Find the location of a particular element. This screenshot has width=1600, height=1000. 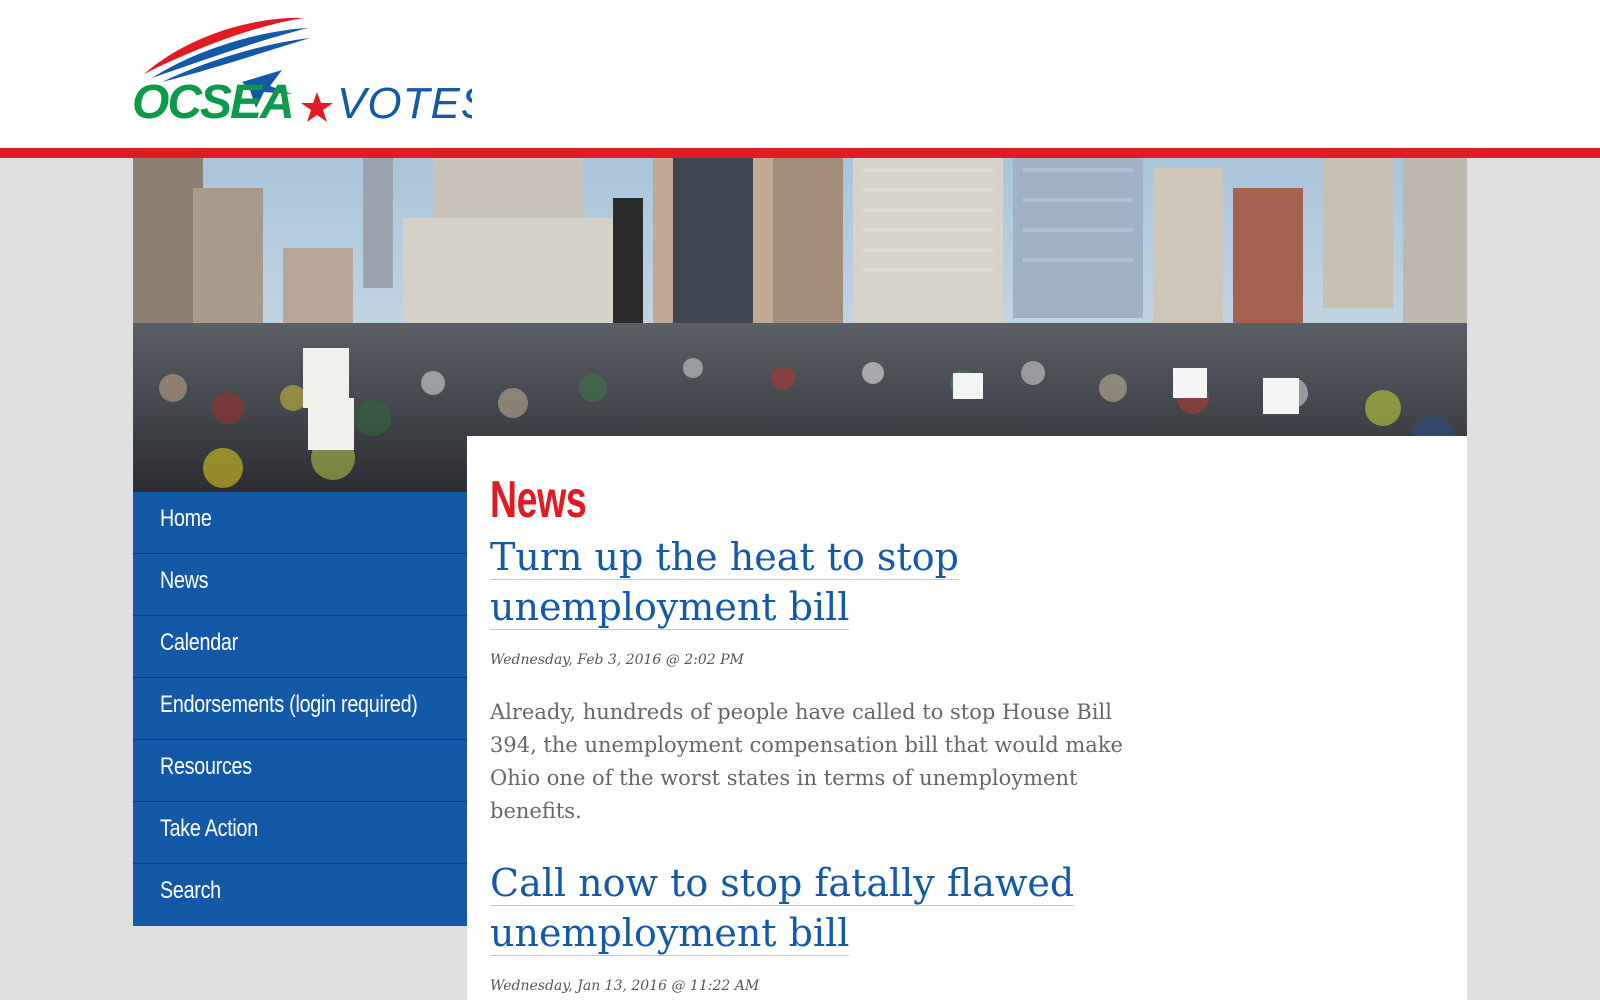

nav-item-calendar: Calendar is located at coordinates (300, 647).